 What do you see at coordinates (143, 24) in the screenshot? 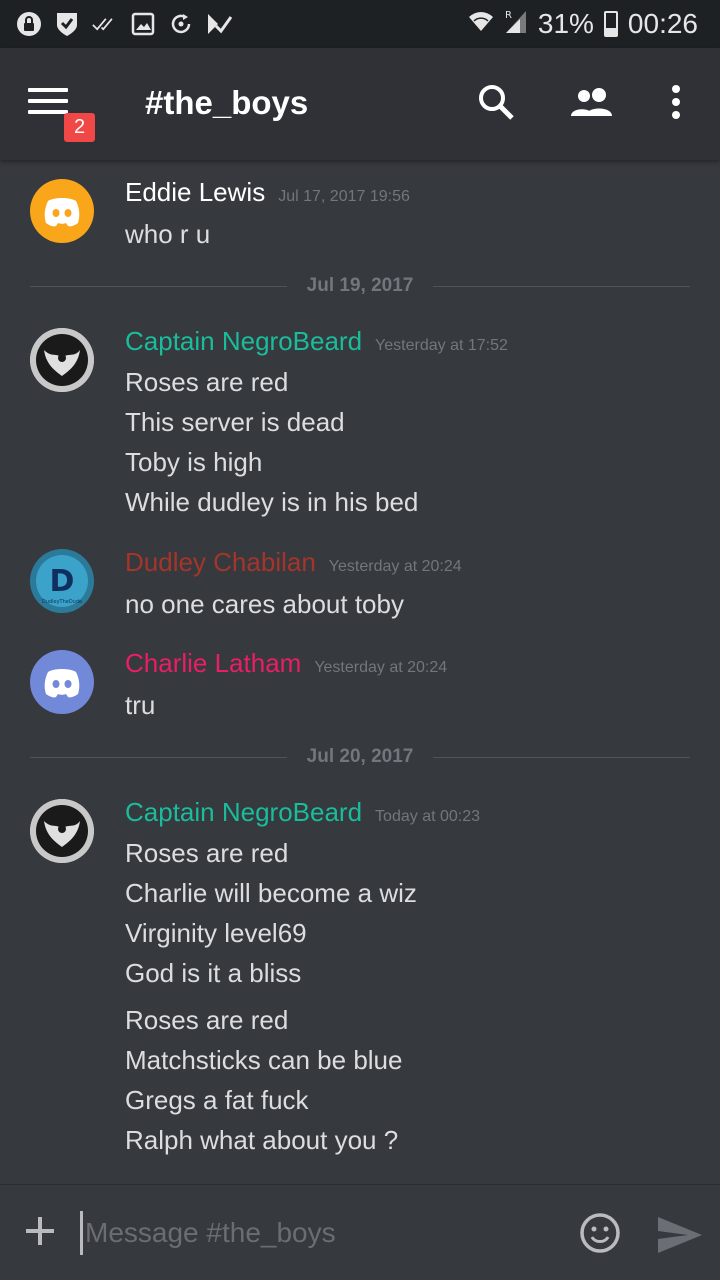
I see `image-icon` at bounding box center [143, 24].